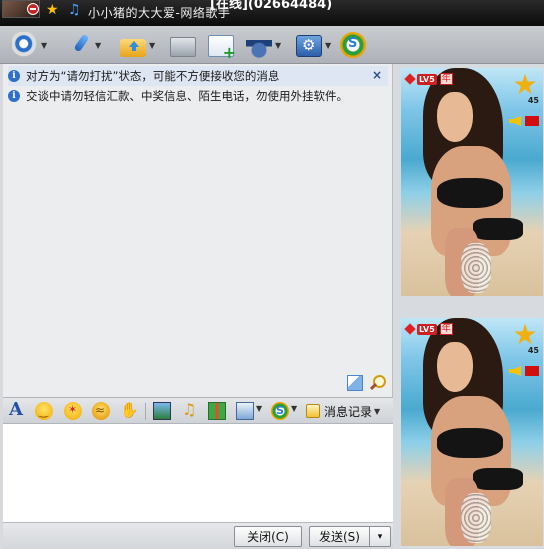 The height and width of the screenshot is (549, 544). What do you see at coordinates (377, 382) in the screenshot?
I see `magnifier-icon` at bounding box center [377, 382].